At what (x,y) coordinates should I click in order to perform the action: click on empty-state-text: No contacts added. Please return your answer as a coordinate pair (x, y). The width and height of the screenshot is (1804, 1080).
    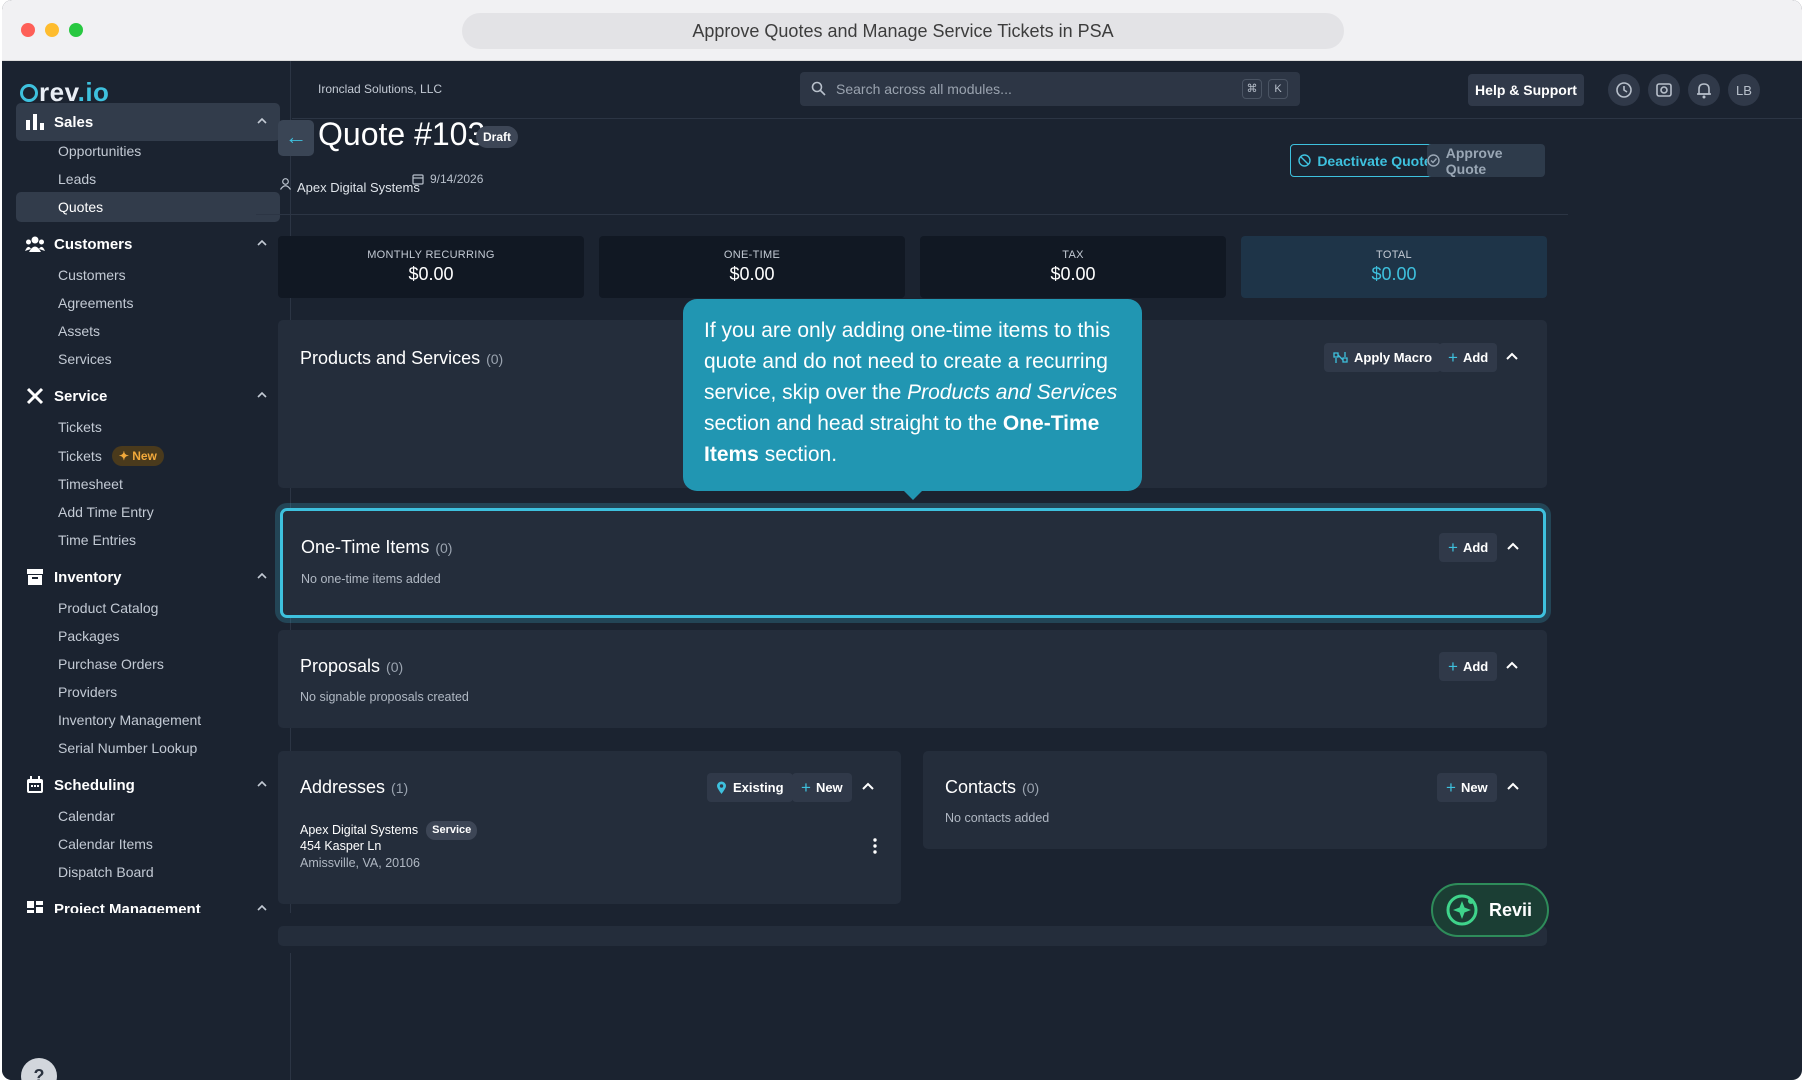
    Looking at the image, I should click on (997, 818).